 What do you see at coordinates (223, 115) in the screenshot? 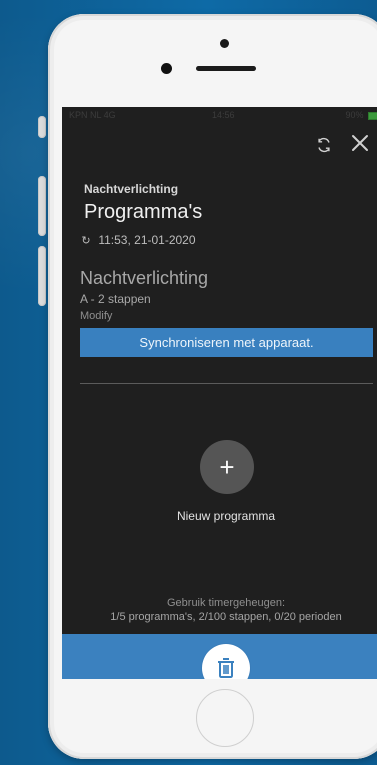
I see `status-time: 14:56` at bounding box center [223, 115].